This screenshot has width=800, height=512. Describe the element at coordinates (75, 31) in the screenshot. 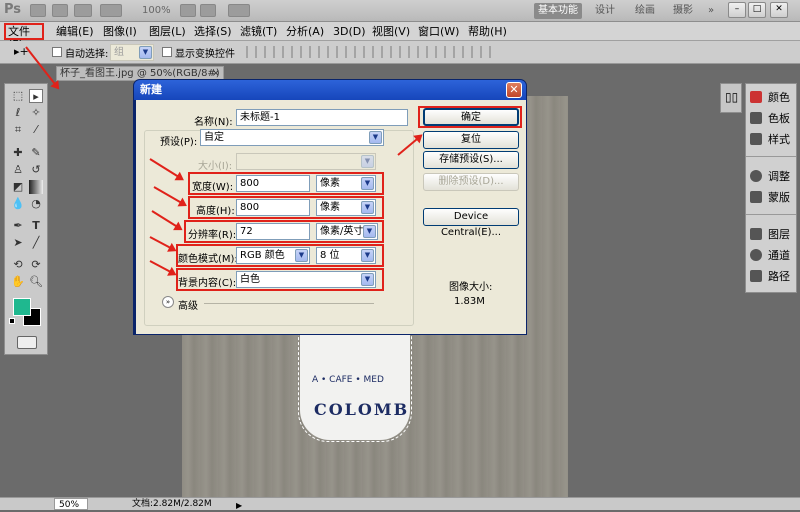

I see `menu-edit: 编辑(E)` at that location.